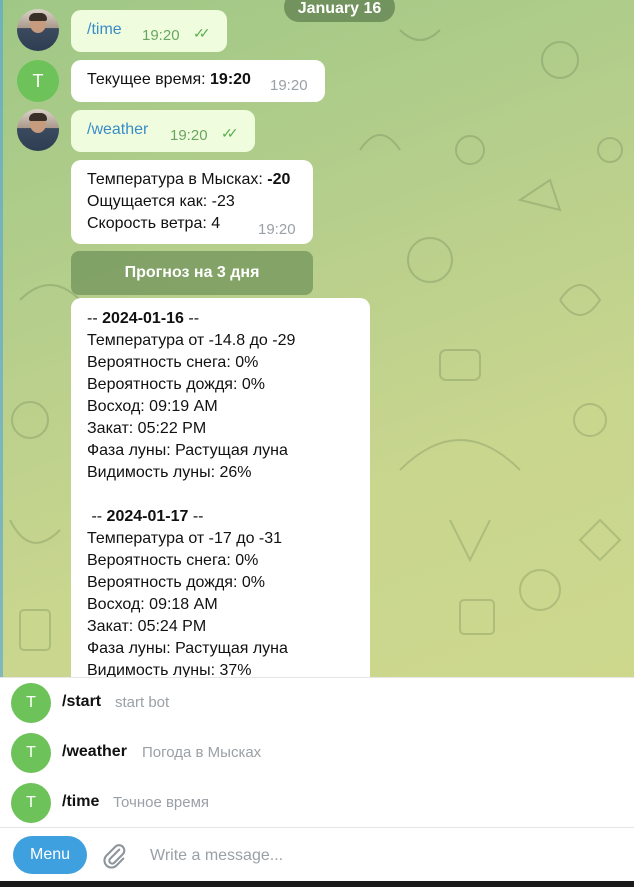  Describe the element at coordinates (185, 538) in the screenshot. I see `forecast-temp: Температура от -17 до -31` at that location.